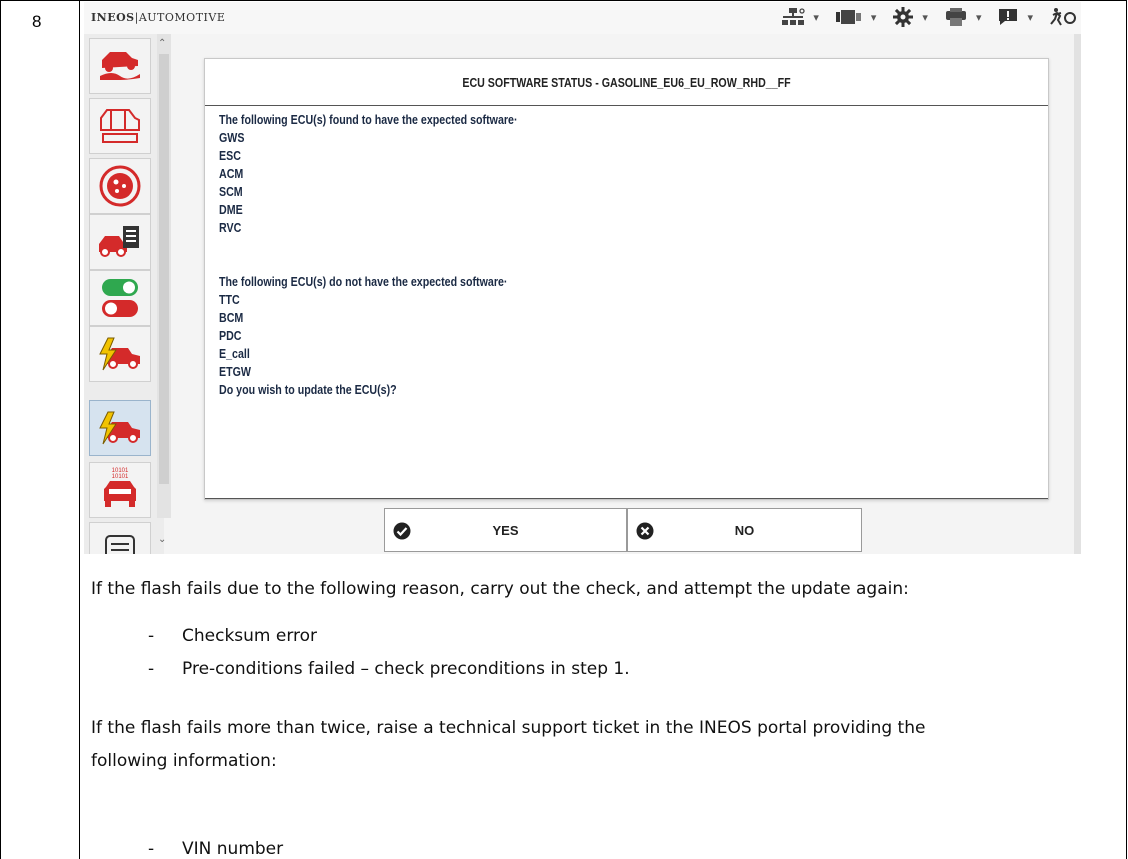  I want to click on document-icon, so click(120, 544).